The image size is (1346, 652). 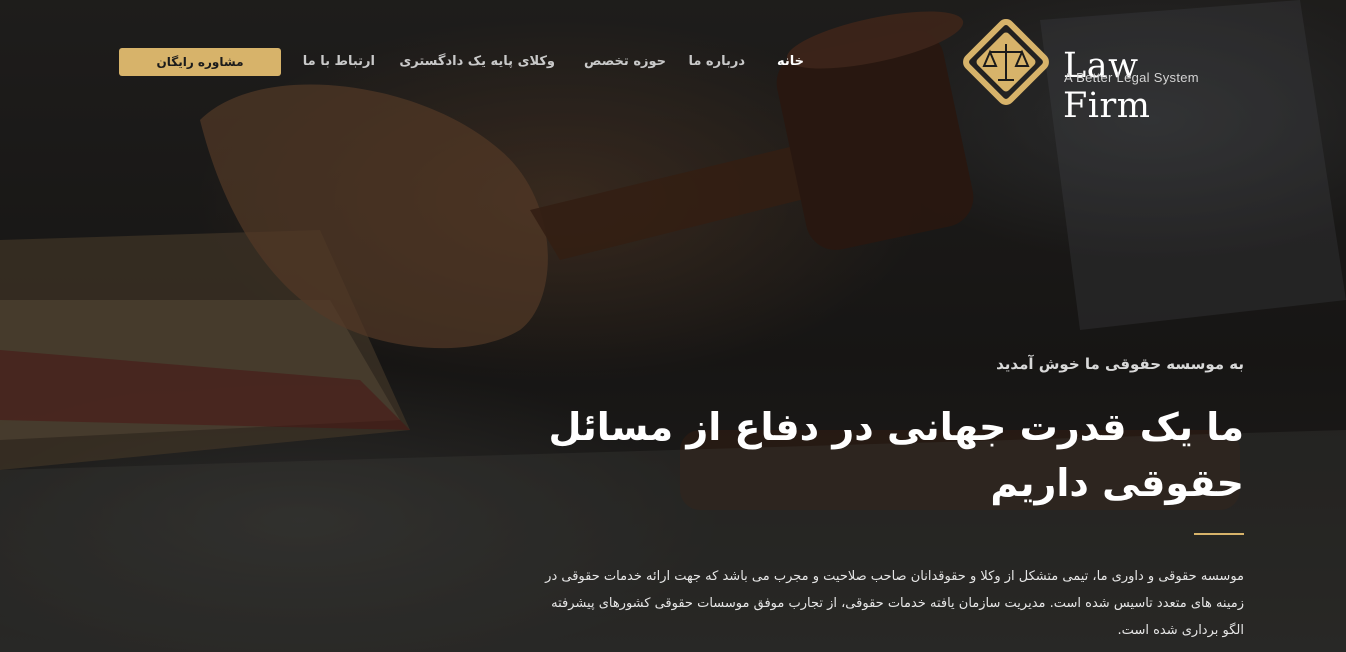 I want to click on hero-eyebrow: به موسسه حقوقی ما خوش آمدید, so click(x=1120, y=364).